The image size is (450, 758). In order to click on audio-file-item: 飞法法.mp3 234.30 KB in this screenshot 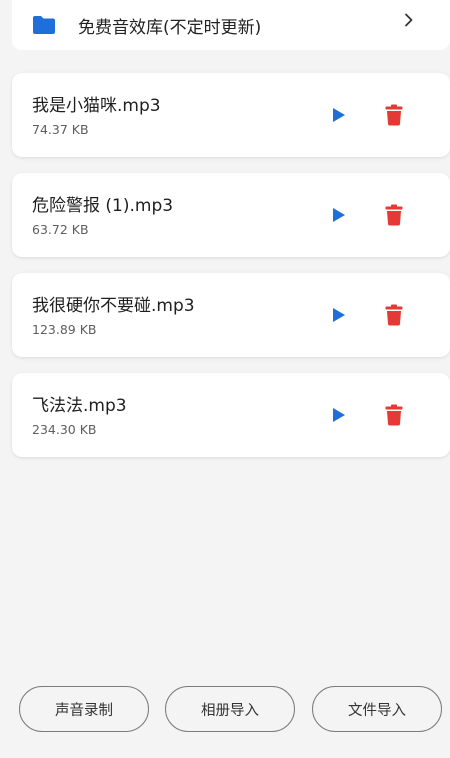, I will do `click(231, 415)`.